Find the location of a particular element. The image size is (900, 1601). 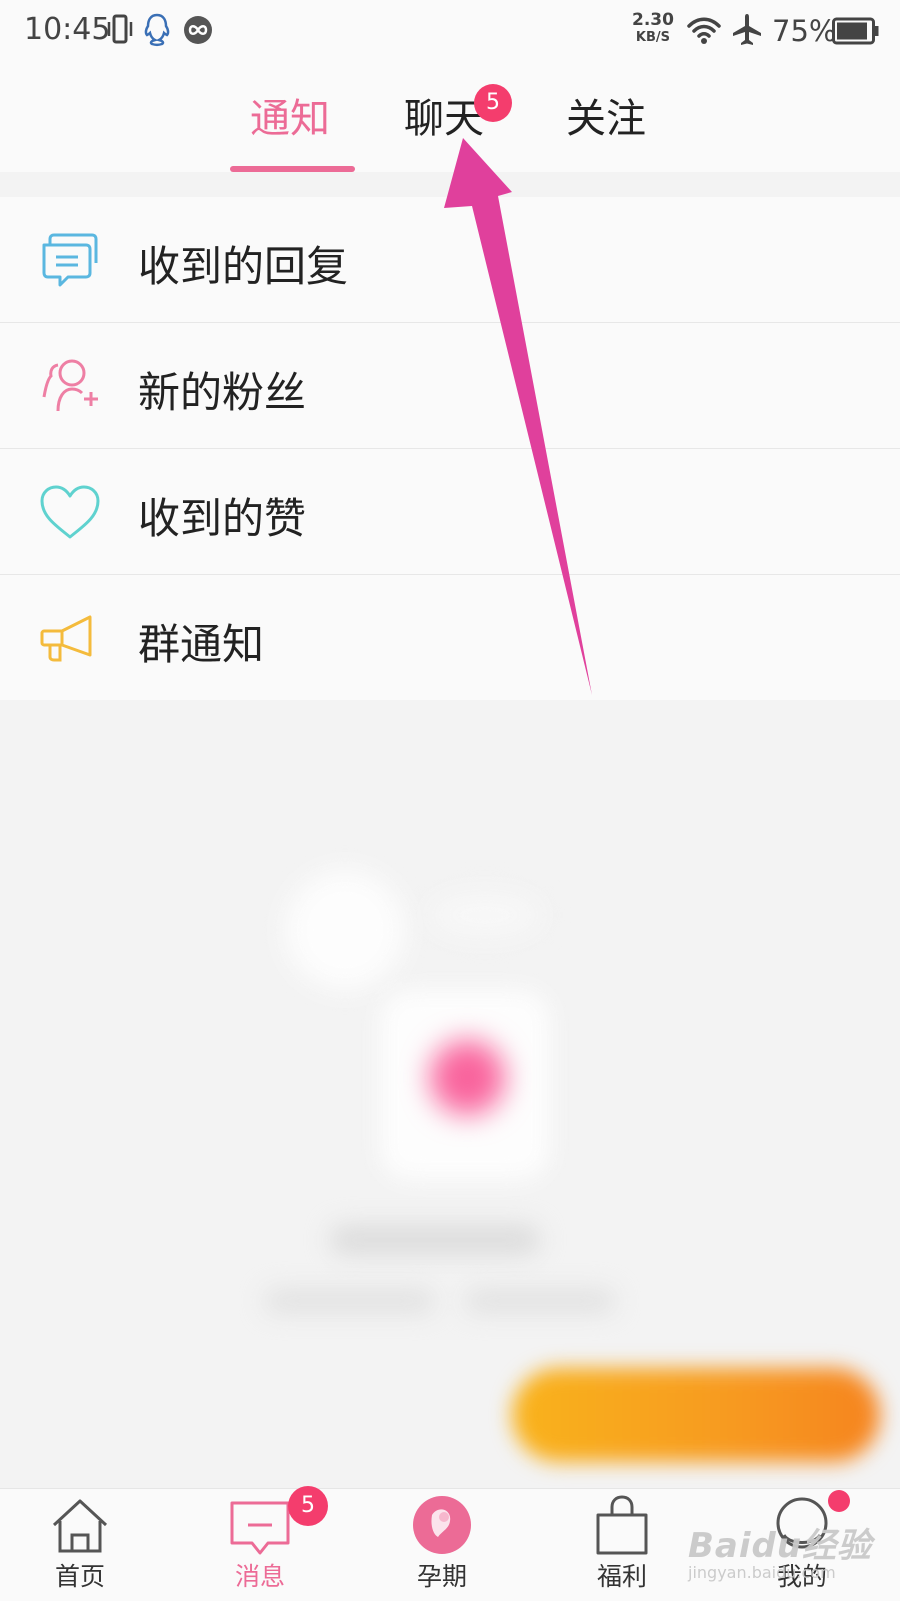

notice-item-replies: 收到的回复 is located at coordinates (450, 260).